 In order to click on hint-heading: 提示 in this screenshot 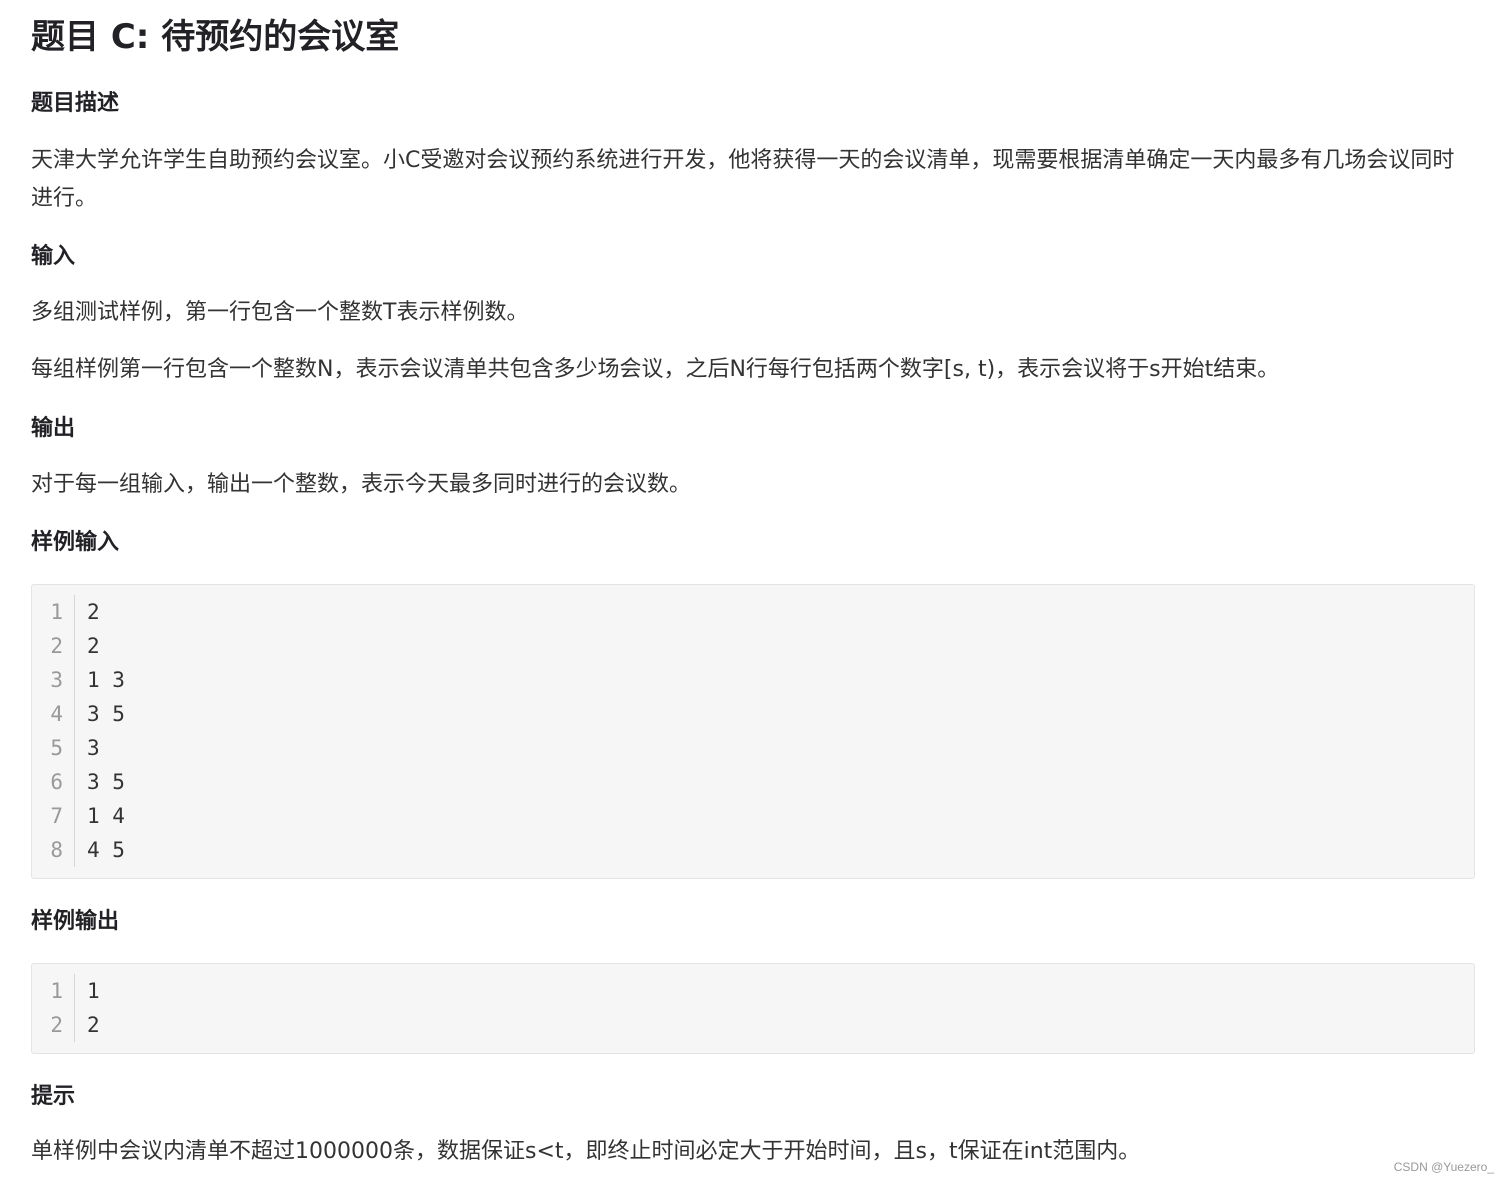, I will do `click(53, 1096)`.